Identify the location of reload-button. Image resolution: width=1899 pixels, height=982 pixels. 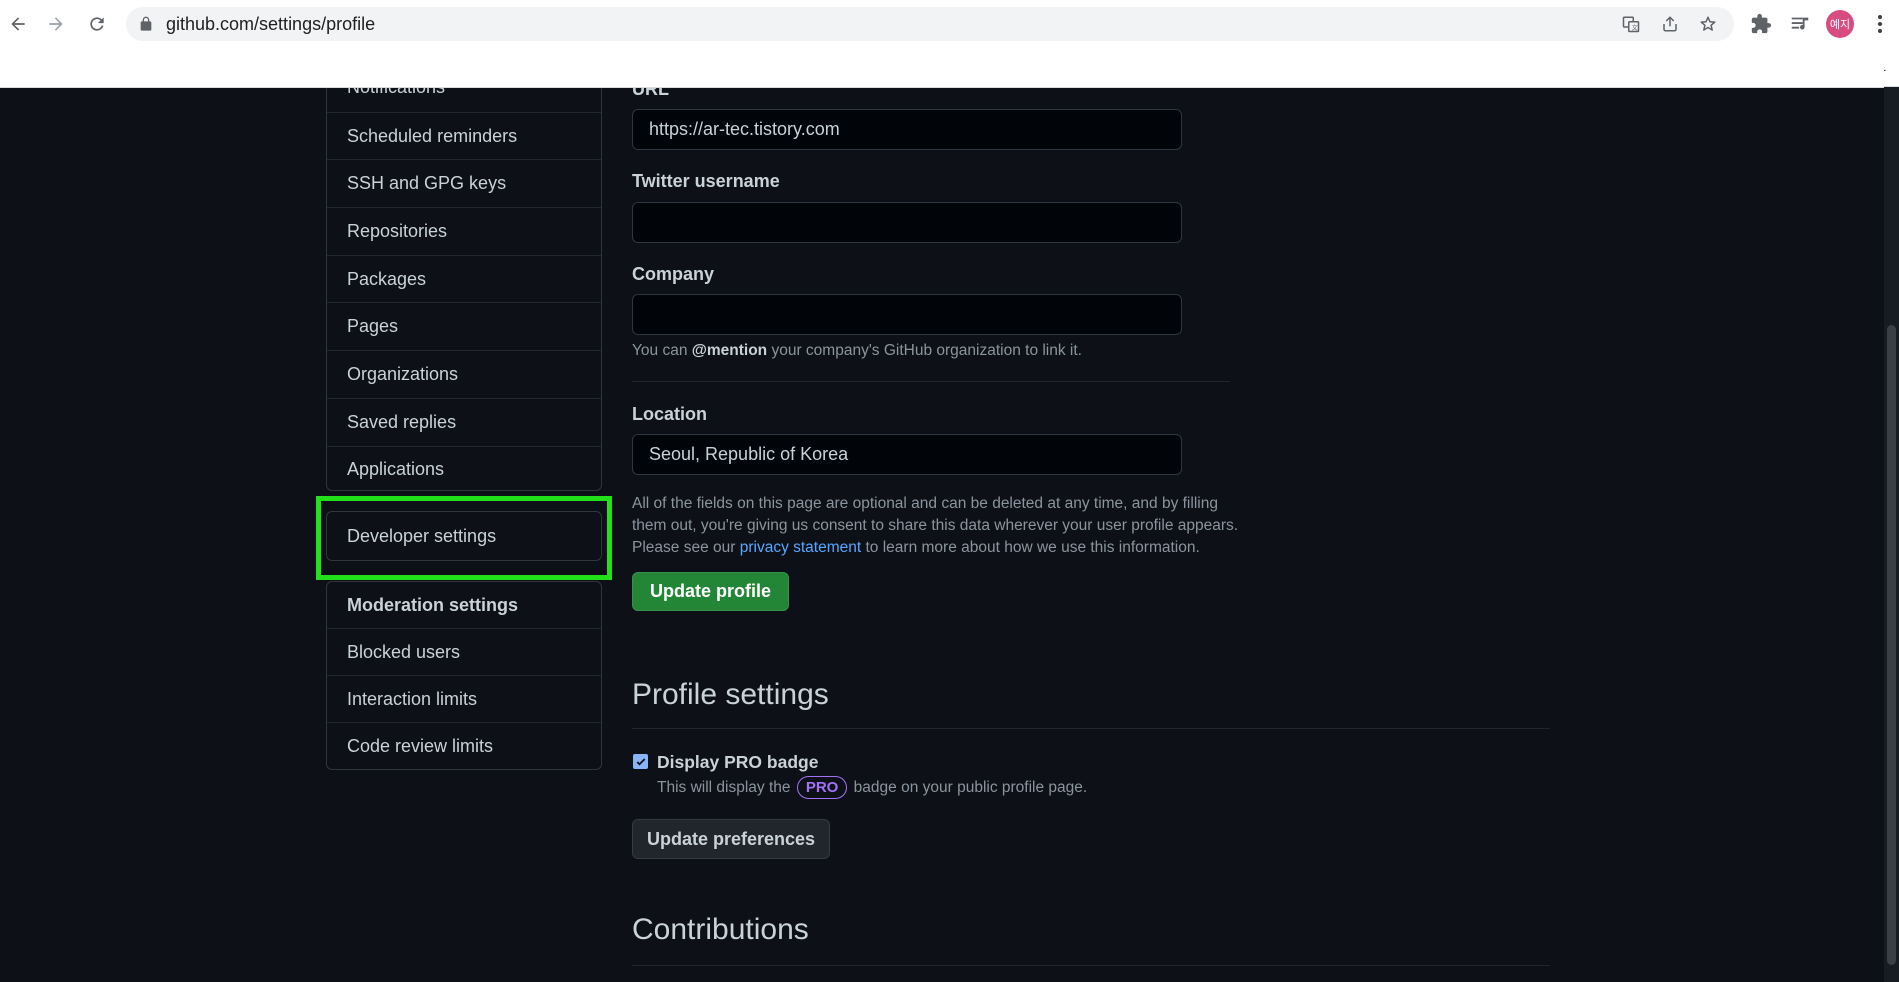
(97, 24).